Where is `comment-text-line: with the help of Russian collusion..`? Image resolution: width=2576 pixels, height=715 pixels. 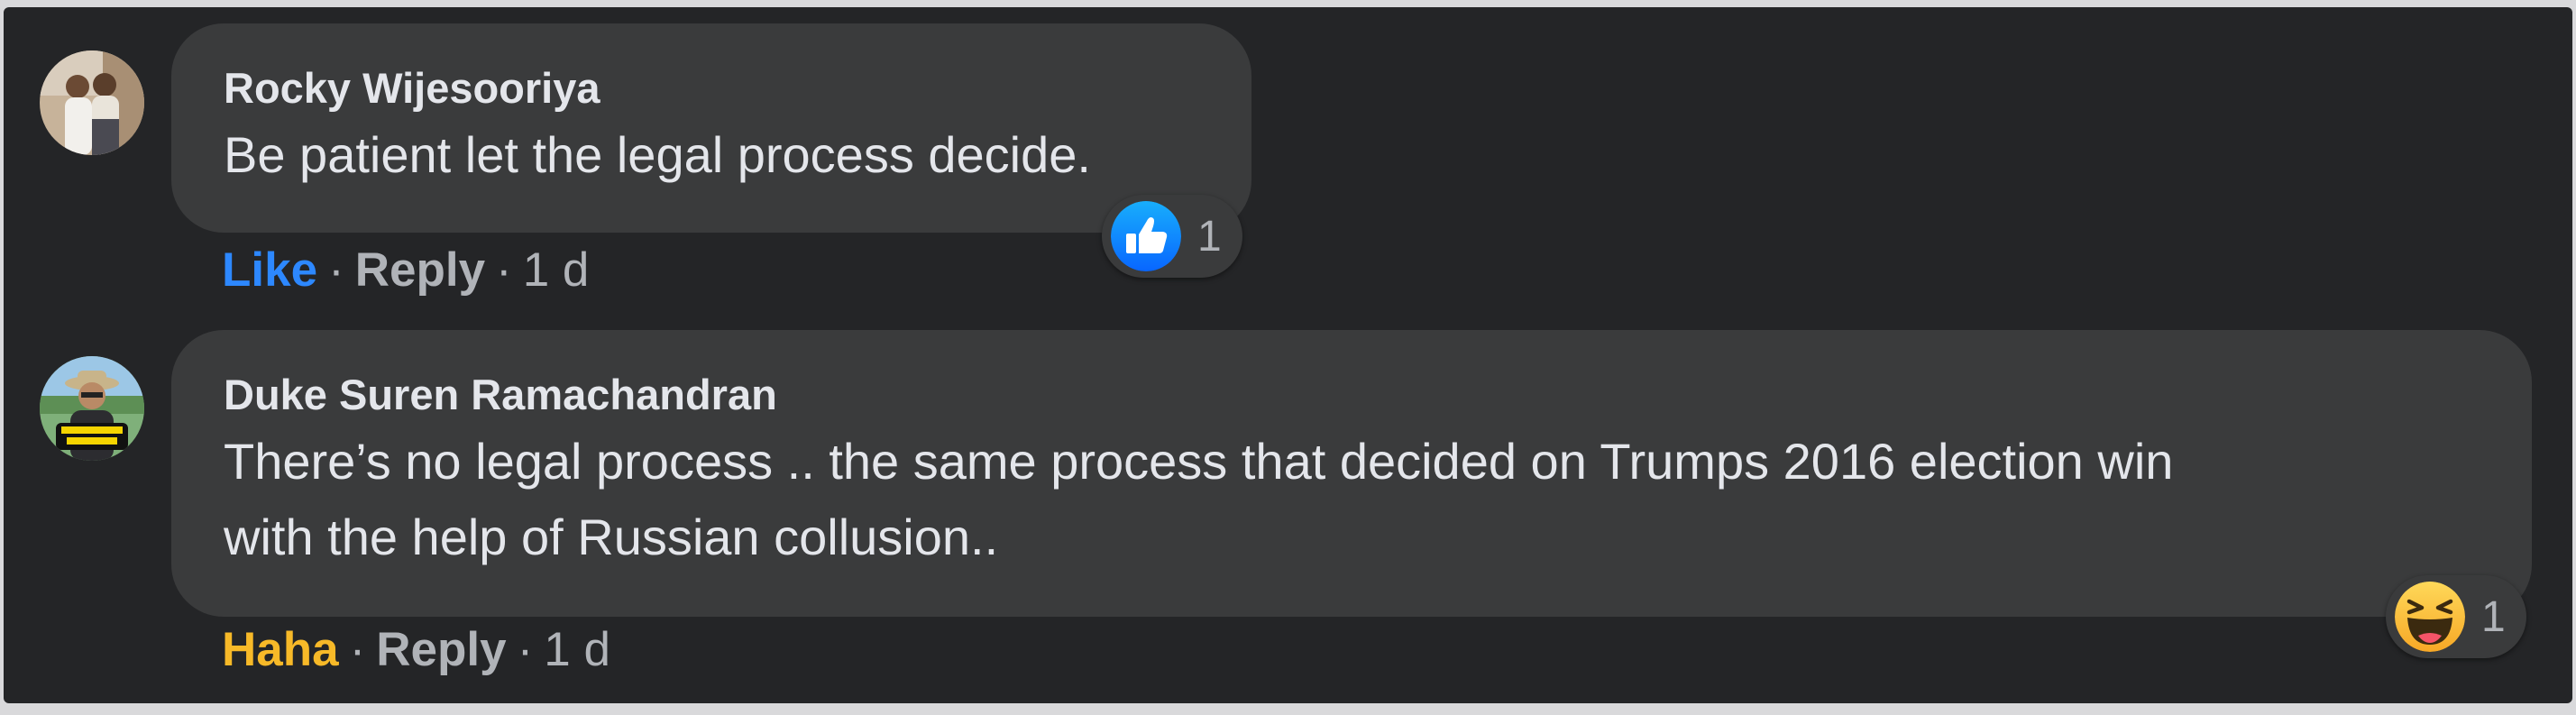 comment-text-line: with the help of Russian collusion.. is located at coordinates (611, 537).